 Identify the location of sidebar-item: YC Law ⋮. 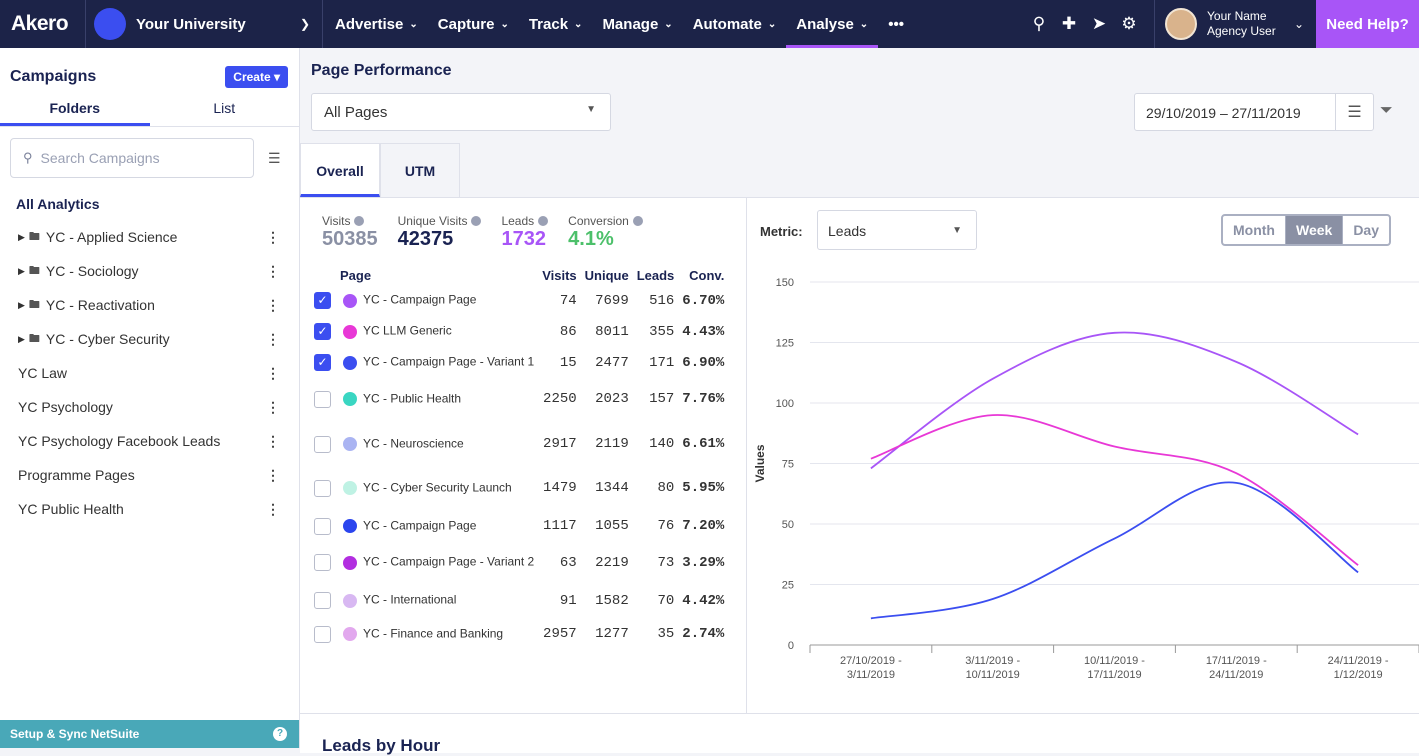
(149, 373).